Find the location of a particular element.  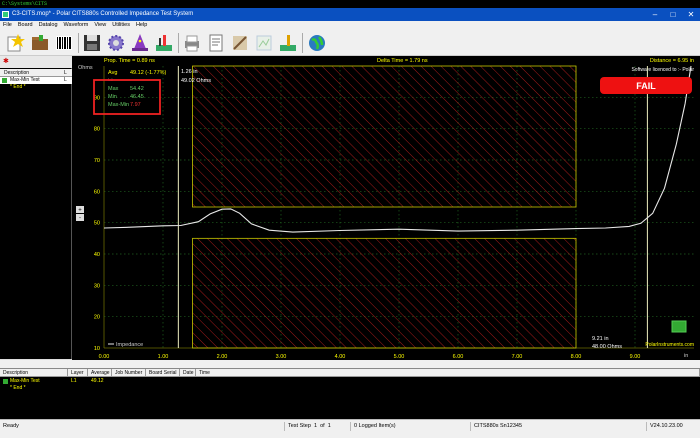

minimize-icon: – is located at coordinates (655, 14).